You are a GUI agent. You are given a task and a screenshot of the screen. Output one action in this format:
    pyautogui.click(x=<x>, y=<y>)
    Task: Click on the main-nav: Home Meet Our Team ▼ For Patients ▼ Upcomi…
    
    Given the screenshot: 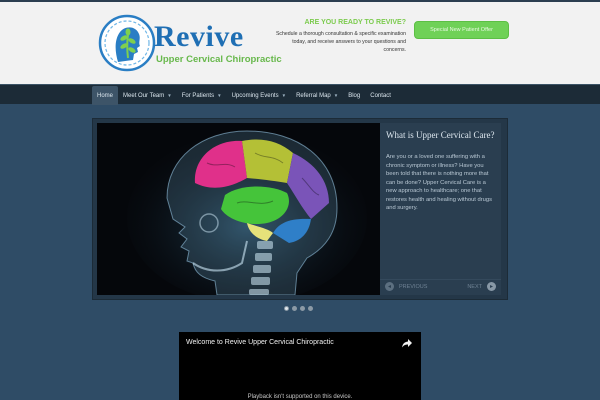 What is the action you would take?
    pyautogui.click(x=300, y=94)
    